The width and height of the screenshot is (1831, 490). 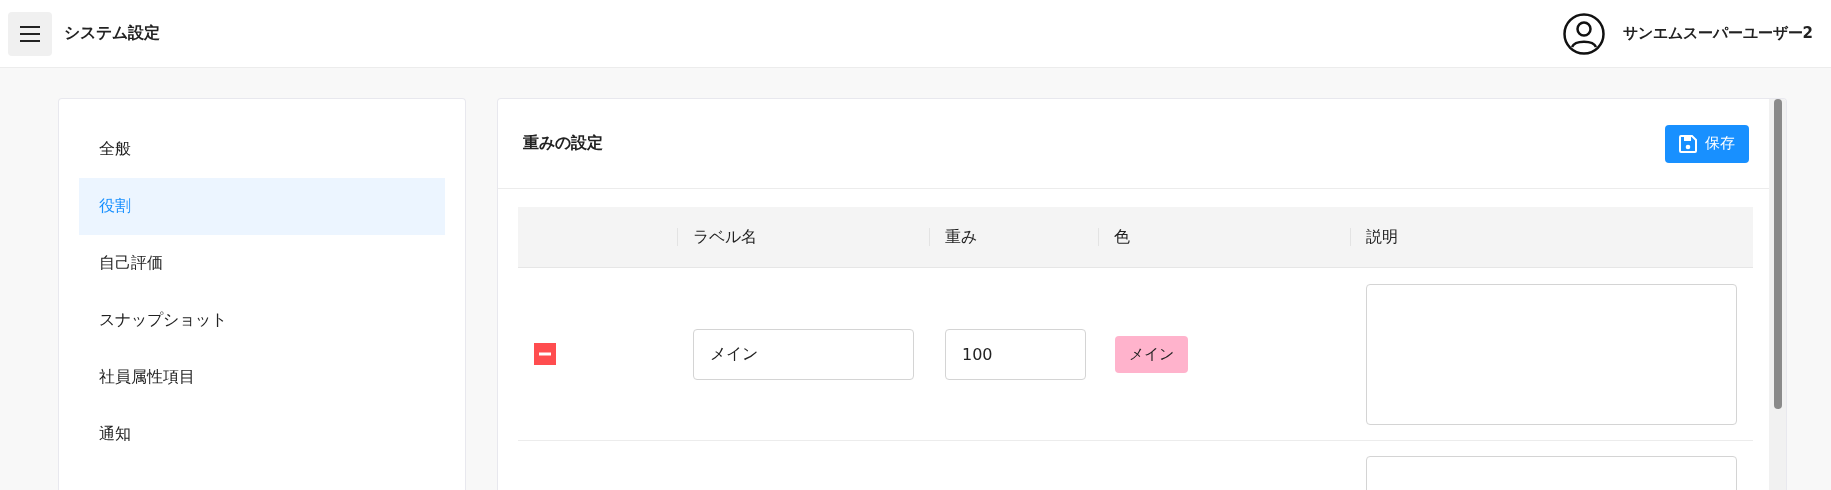 I want to click on column-header: 重み, so click(x=961, y=237).